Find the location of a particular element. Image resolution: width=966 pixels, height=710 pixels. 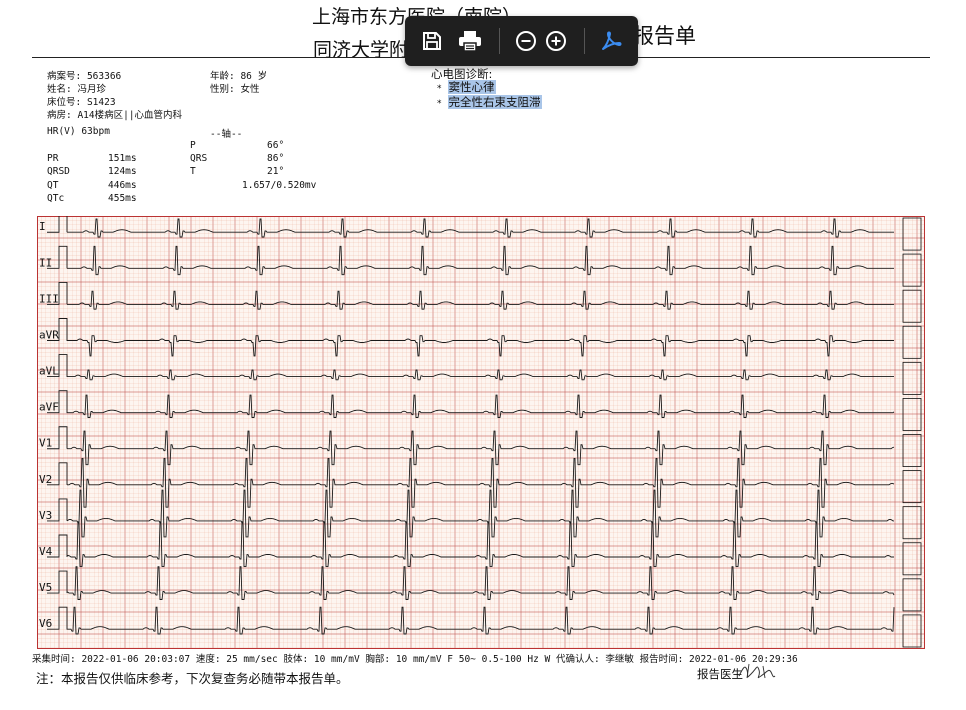

qrsd-value: 124ms is located at coordinates (122, 171).